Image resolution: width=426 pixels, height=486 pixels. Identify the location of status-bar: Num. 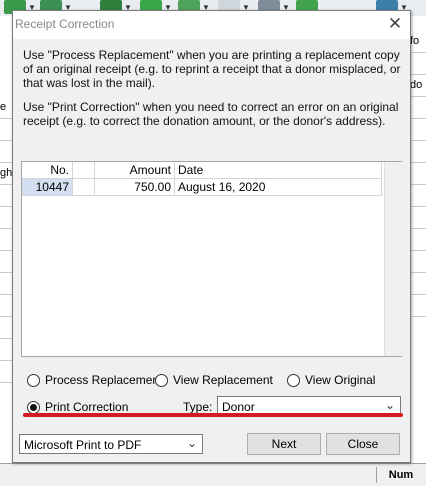
(213, 474).